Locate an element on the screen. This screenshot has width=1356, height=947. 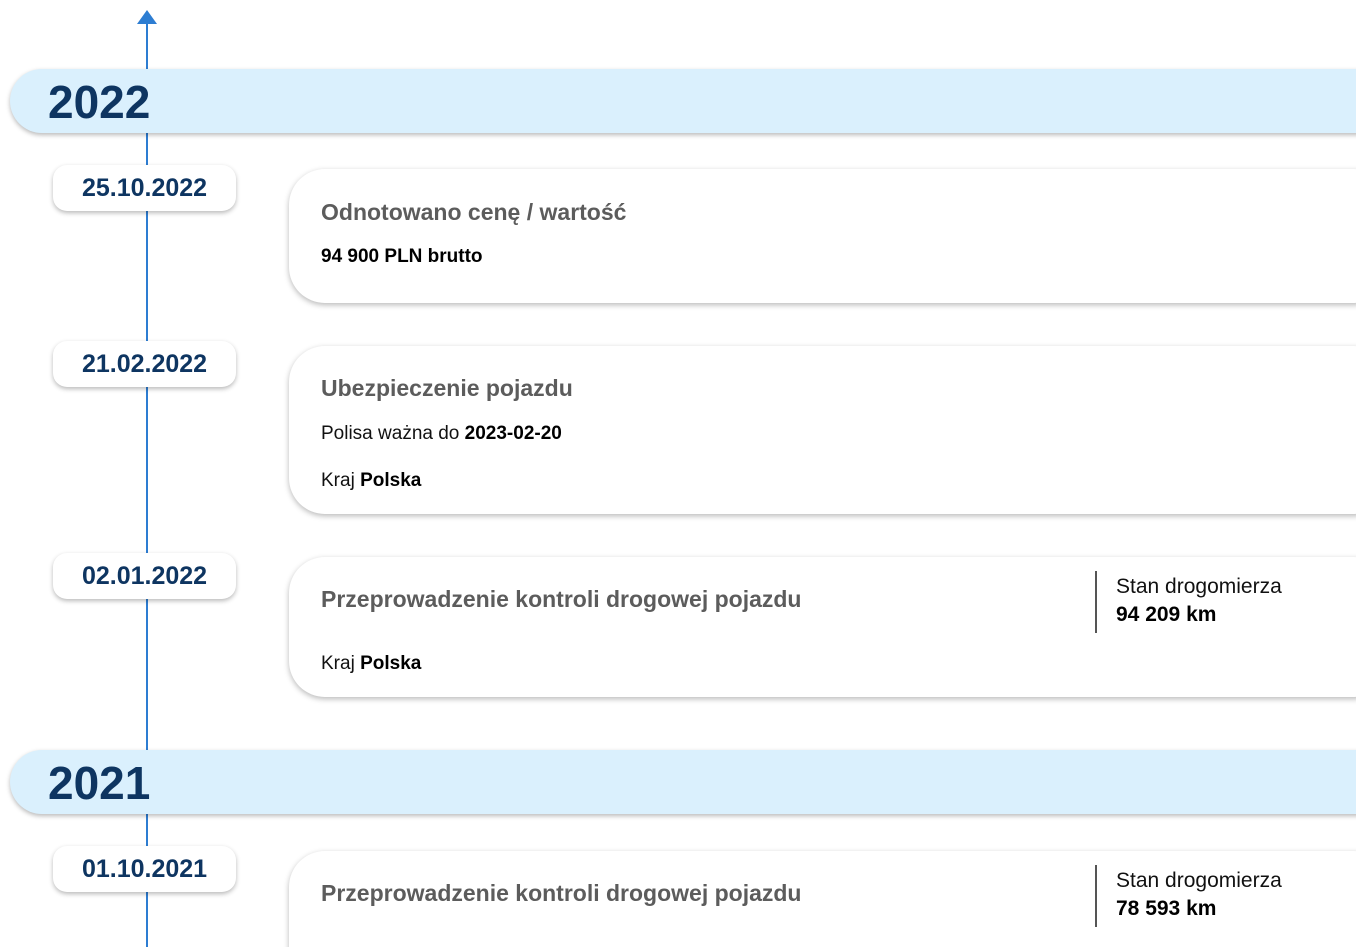
event-date: 21.02.2022 is located at coordinates (144, 364).